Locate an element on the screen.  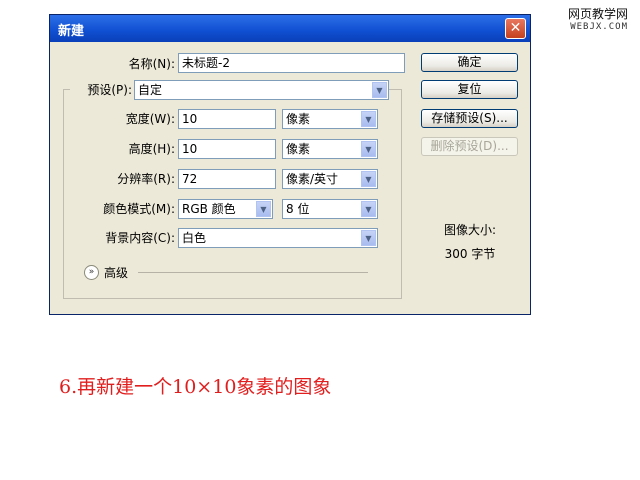
watermark: 网页教学网 WEBJX.COM is located at coordinates (598, 21).